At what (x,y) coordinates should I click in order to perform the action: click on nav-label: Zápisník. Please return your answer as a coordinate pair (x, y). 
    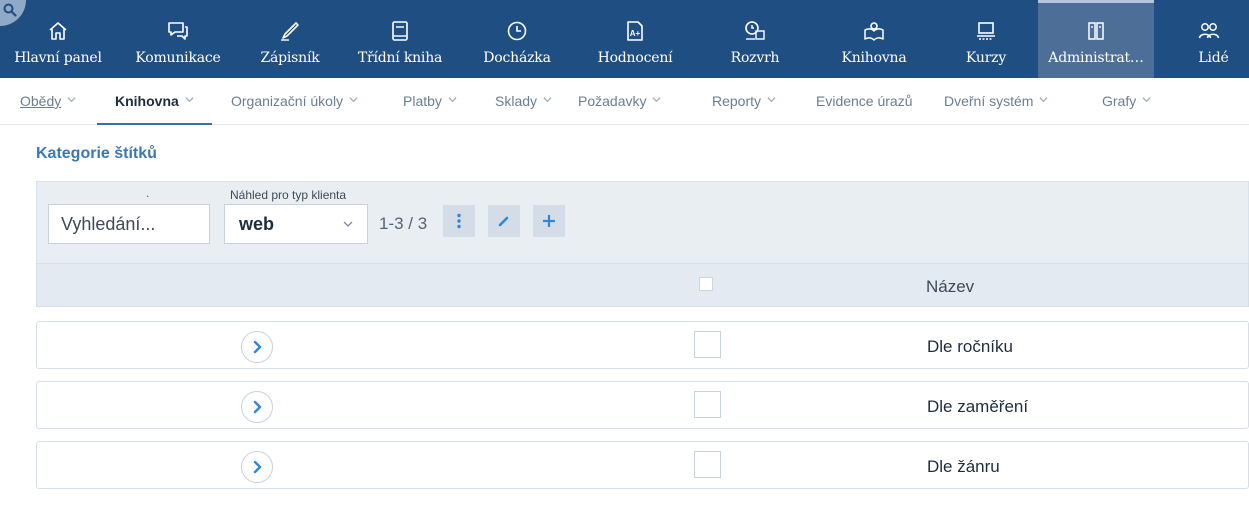
    Looking at the image, I should click on (290, 58).